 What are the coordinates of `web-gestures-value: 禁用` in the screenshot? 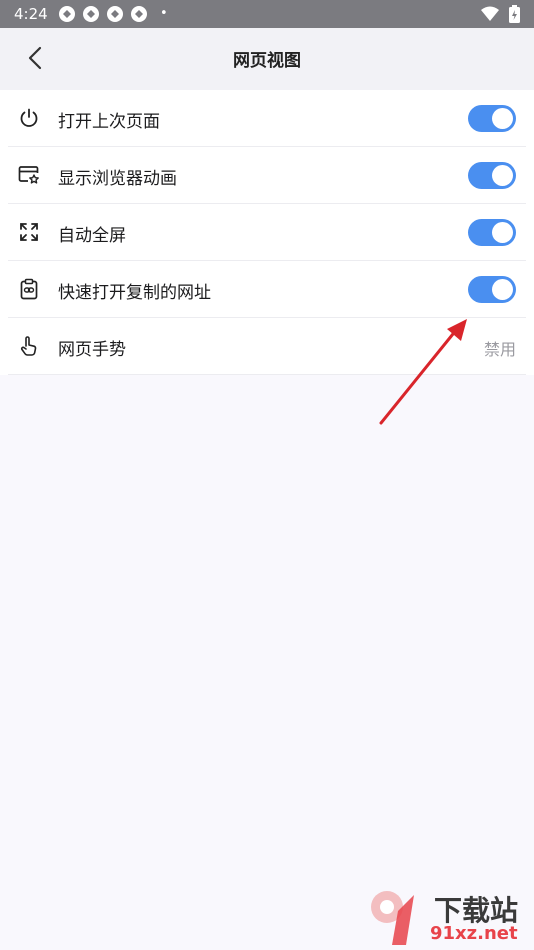 It's located at (499, 349).